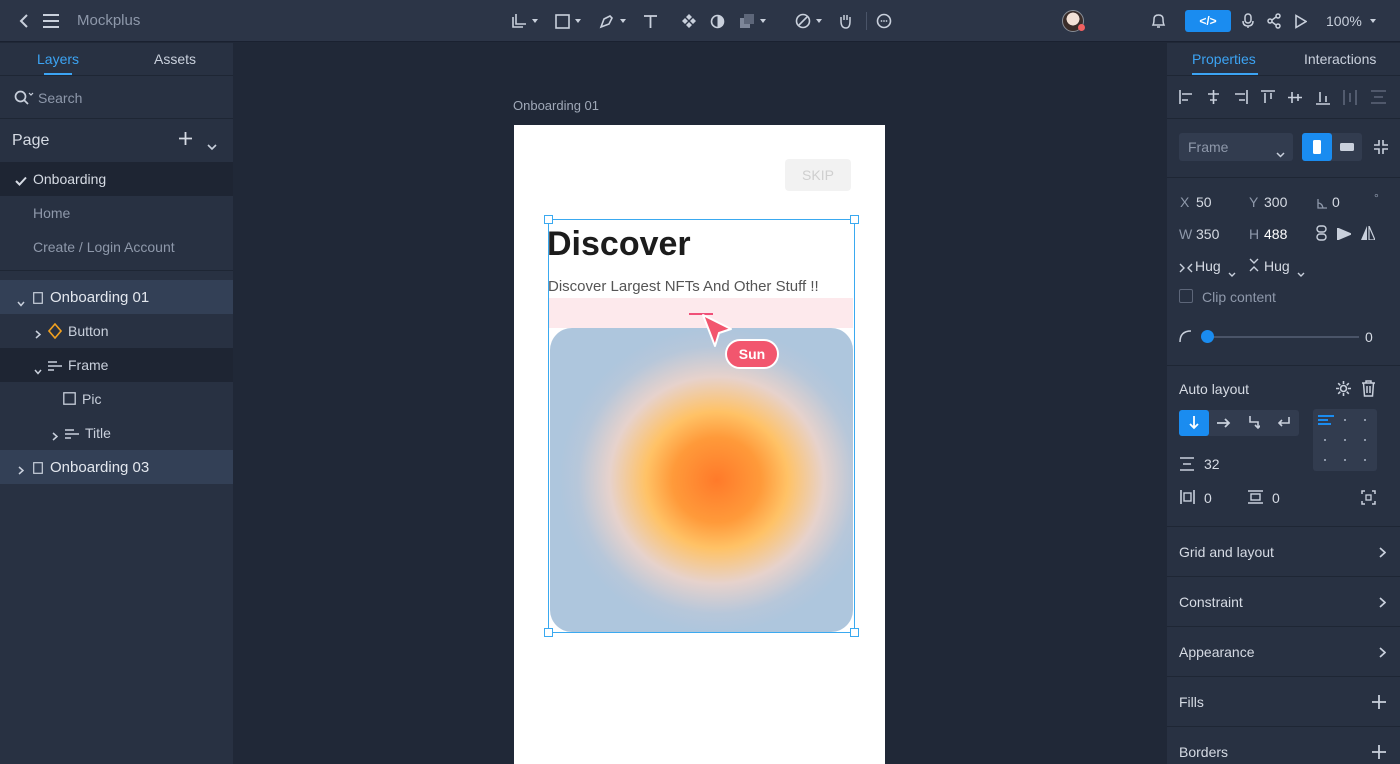  What do you see at coordinates (548, 219) in the screenshot?
I see `resize-handle-tl` at bounding box center [548, 219].